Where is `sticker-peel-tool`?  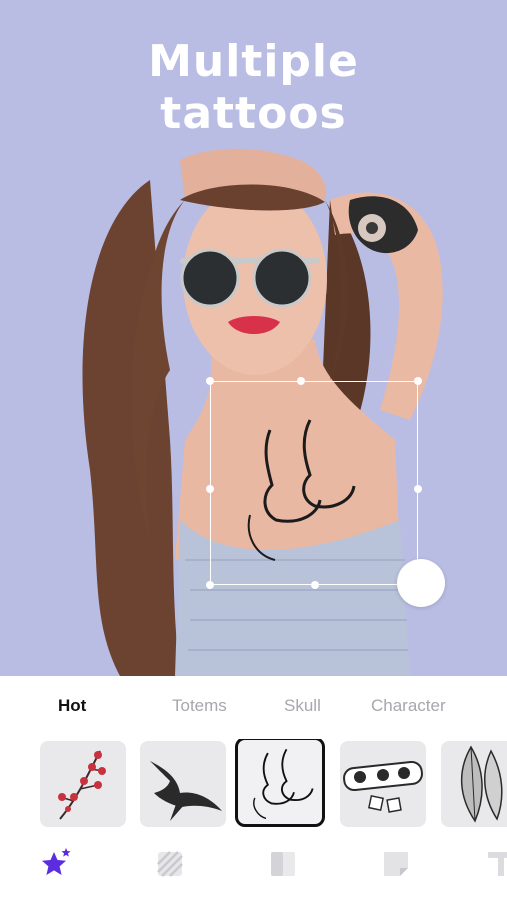 sticker-peel-tool is located at coordinates (396, 864).